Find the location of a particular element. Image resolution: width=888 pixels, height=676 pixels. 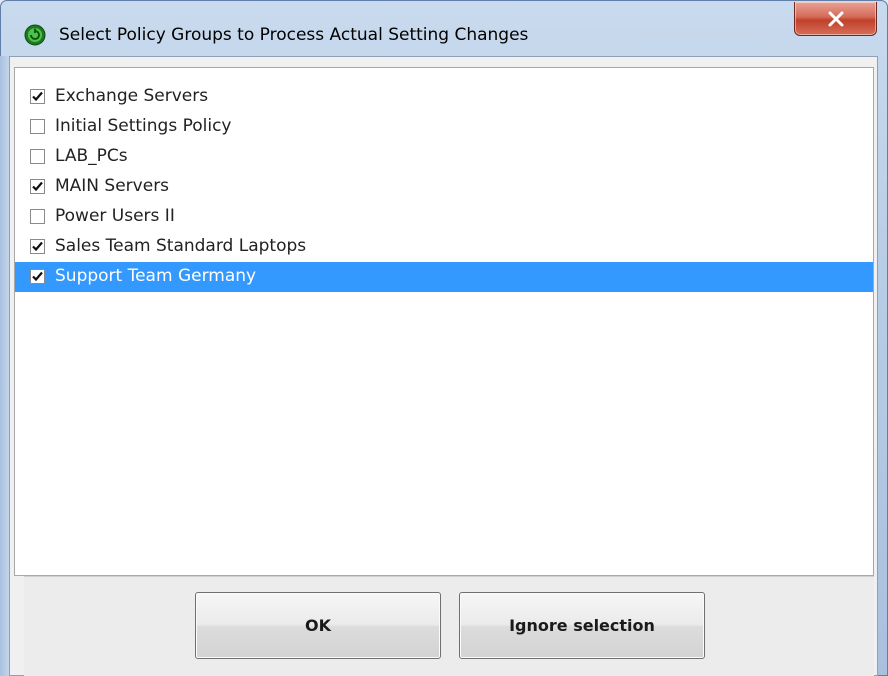

list-item: MAIN Servers is located at coordinates (444, 187).